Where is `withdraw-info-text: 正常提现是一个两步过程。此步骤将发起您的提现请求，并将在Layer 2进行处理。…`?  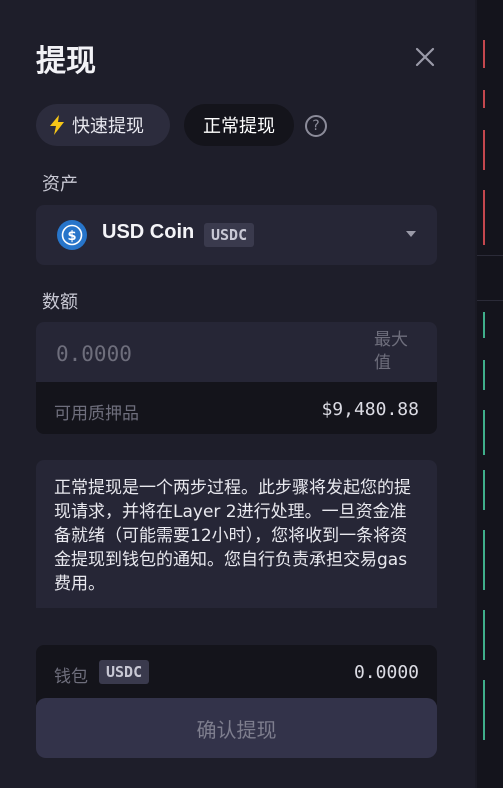 withdraw-info-text: 正常提现是一个两步过程。此步骤将发起您的提现请求，并将在Layer 2进行处理。… is located at coordinates (236, 534).